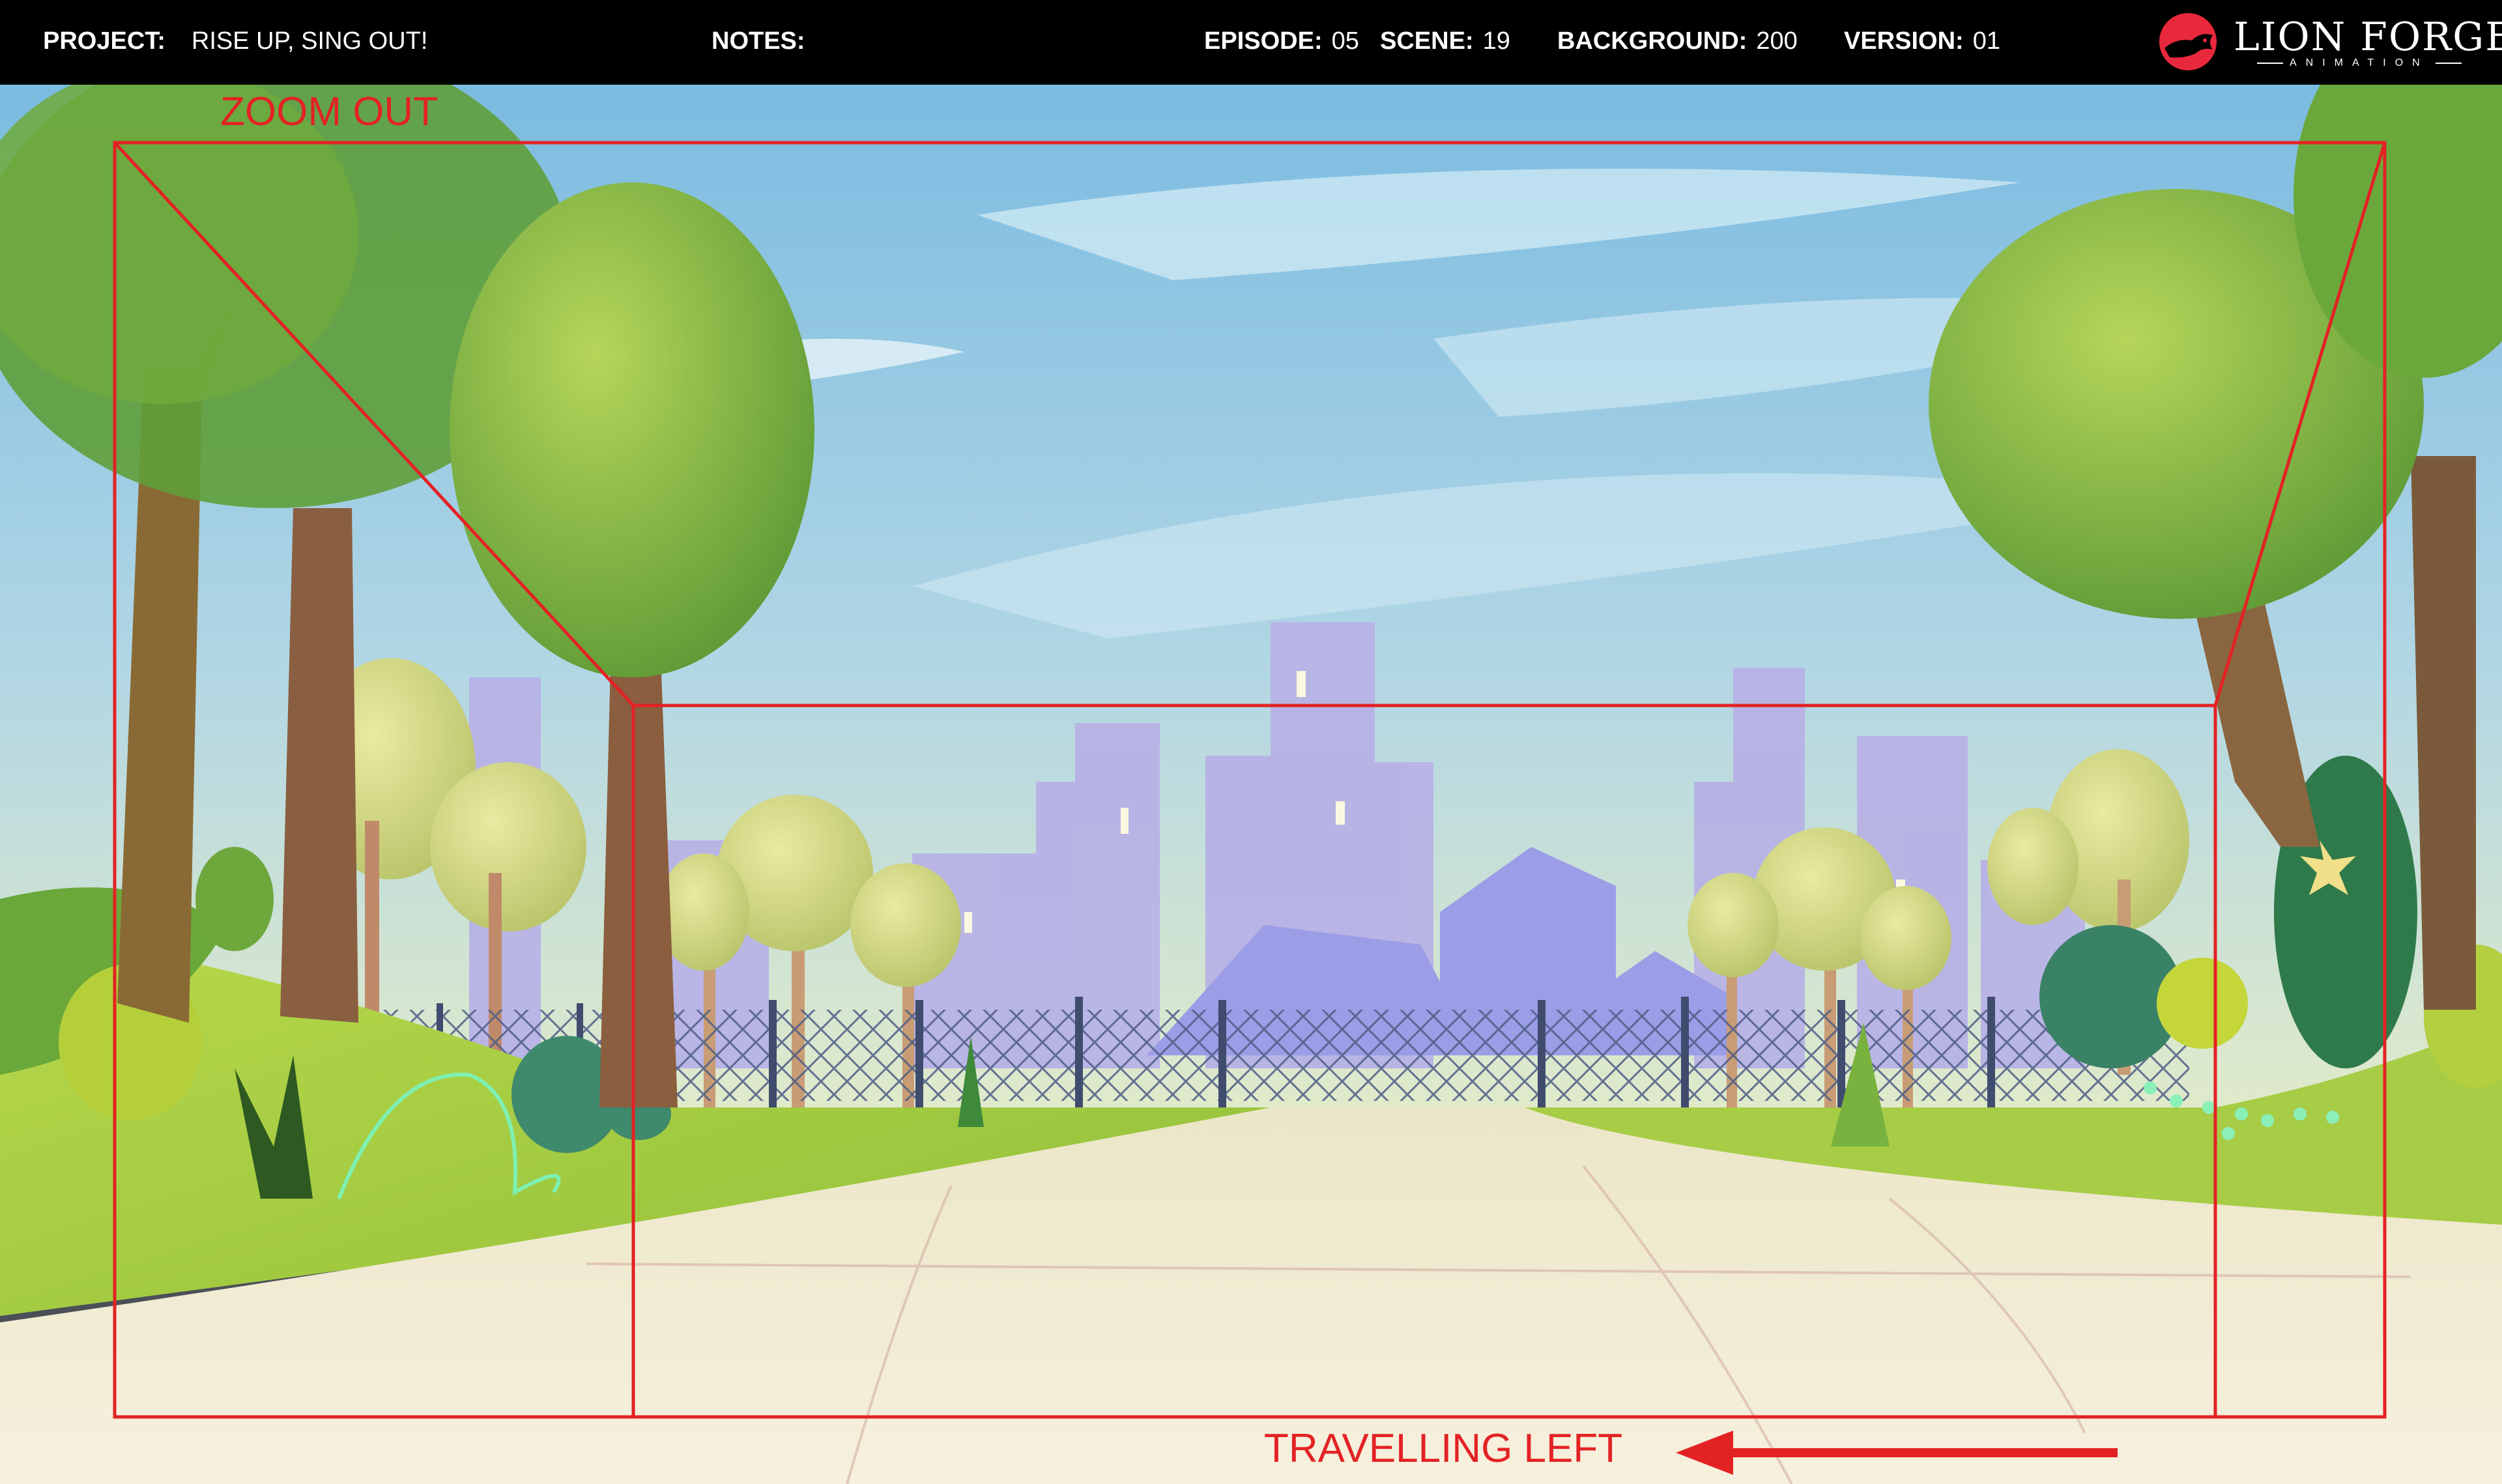 The image size is (2502, 1484). What do you see at coordinates (1427, 41) in the screenshot?
I see `scene-label: SCENE:` at bounding box center [1427, 41].